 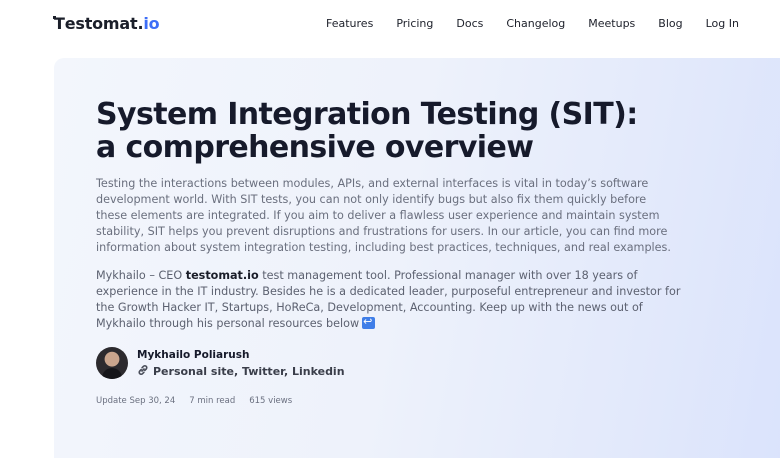 I want to click on nav-pricing: Pricing, so click(x=414, y=23).